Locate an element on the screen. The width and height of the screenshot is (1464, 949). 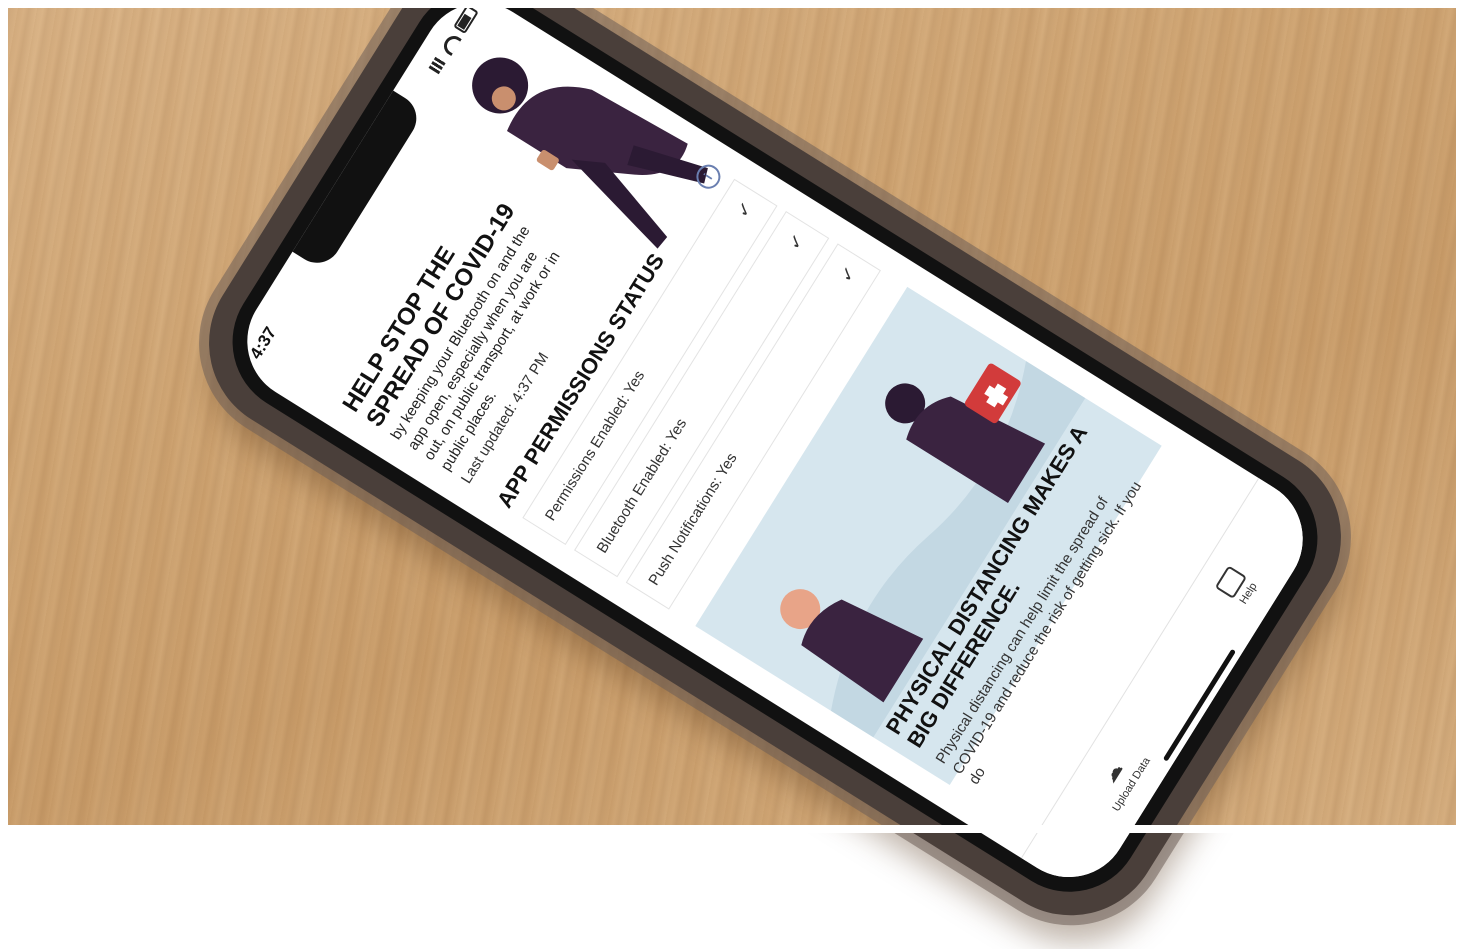
tab-upload-data: ☁ Upload Data is located at coordinates (1119, 776).